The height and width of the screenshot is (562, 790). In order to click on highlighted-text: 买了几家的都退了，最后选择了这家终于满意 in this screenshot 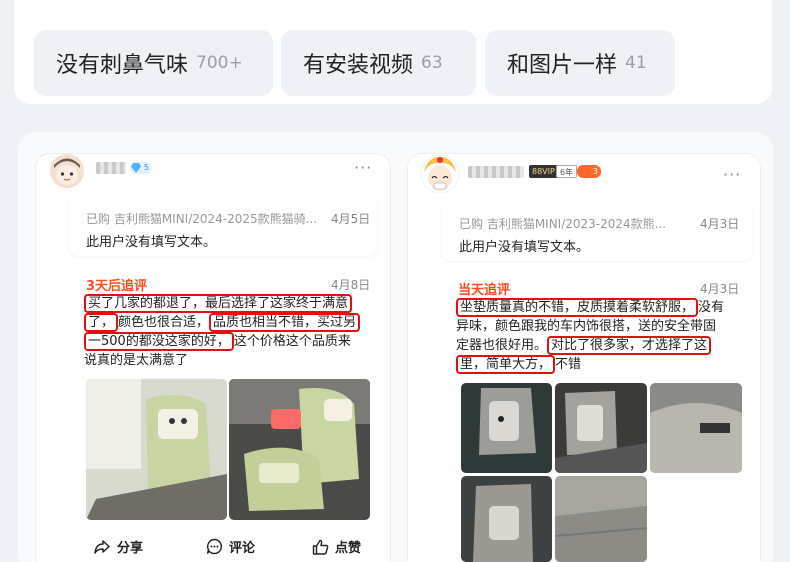, I will do `click(218, 303)`.